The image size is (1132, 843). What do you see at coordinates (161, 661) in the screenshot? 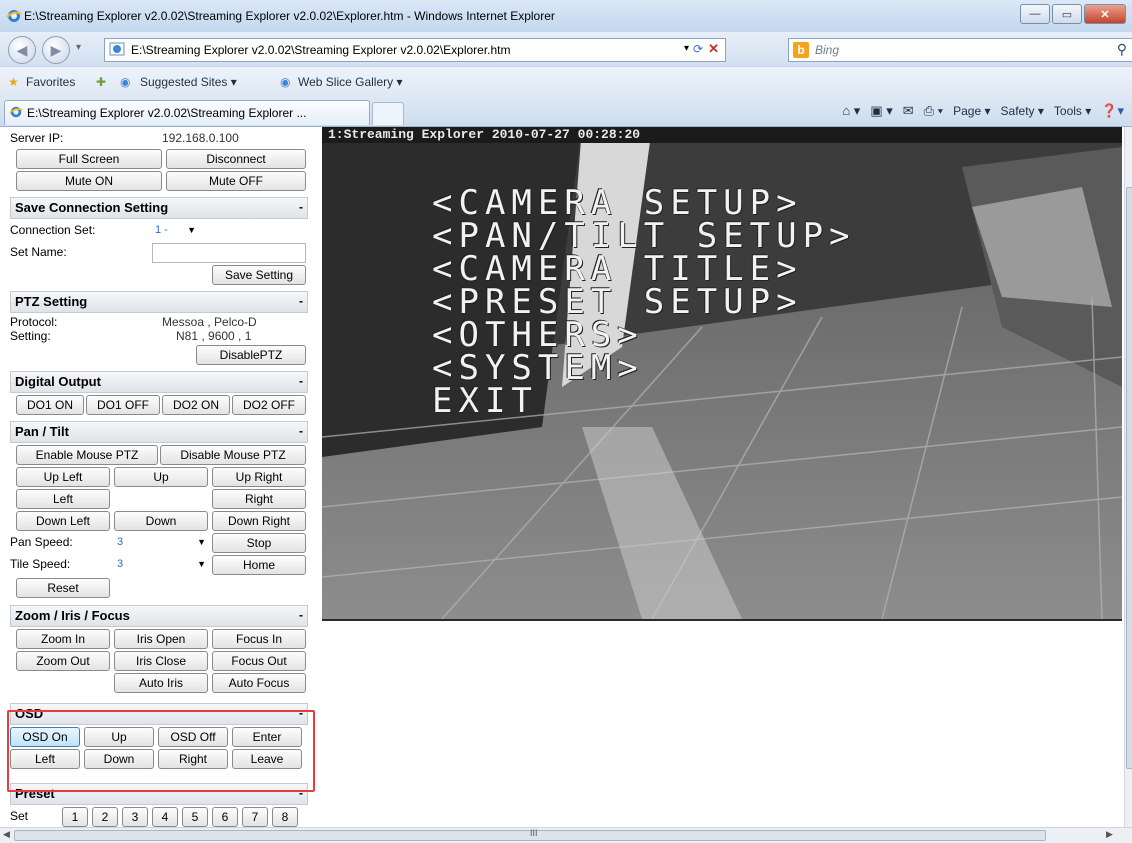
I see `iris-close-button: Iris Close` at bounding box center [161, 661].